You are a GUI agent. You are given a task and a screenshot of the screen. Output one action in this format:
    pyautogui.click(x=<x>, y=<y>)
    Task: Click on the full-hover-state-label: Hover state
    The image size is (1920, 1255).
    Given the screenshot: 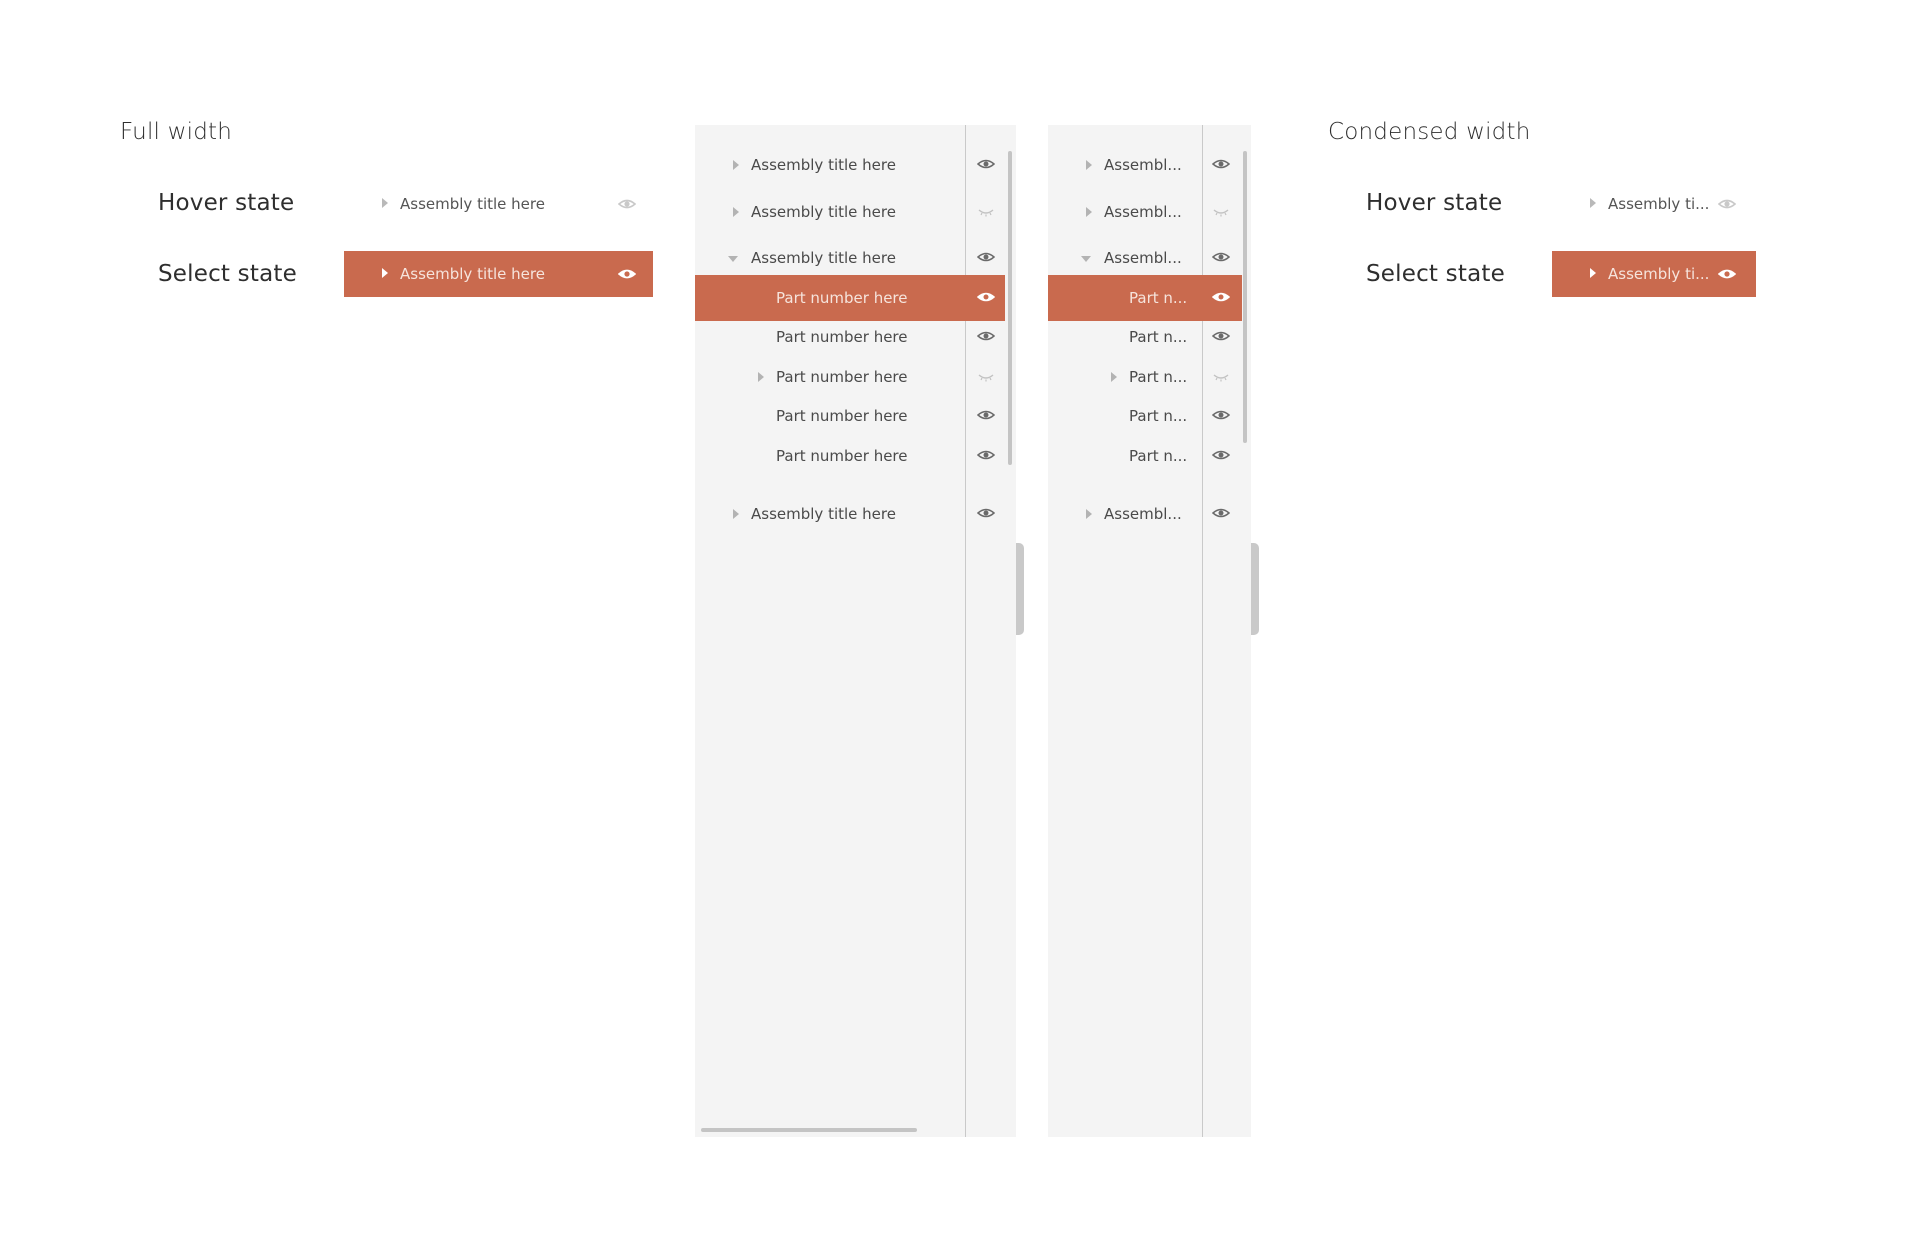 What is the action you would take?
    pyautogui.click(x=226, y=203)
    